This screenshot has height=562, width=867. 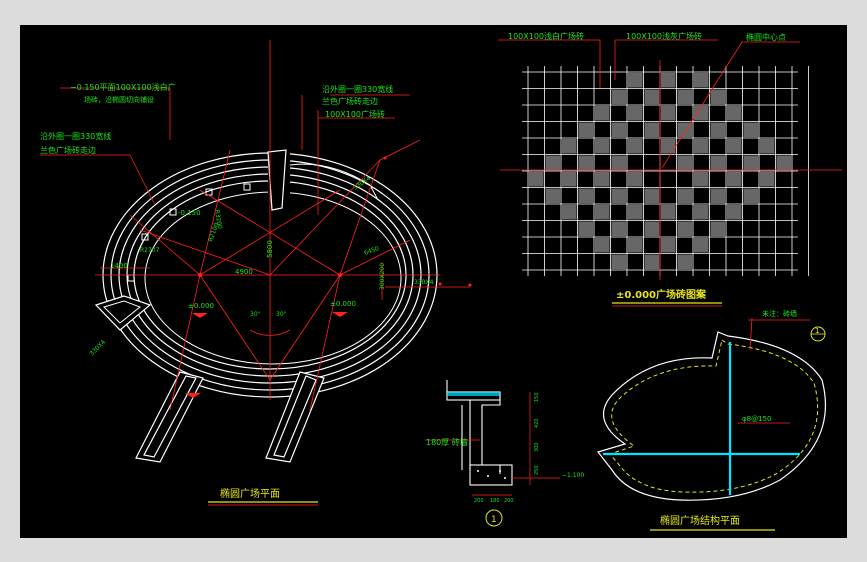 What do you see at coordinates (509, 501) in the screenshot?
I see `section-dim-200b: 200` at bounding box center [509, 501].